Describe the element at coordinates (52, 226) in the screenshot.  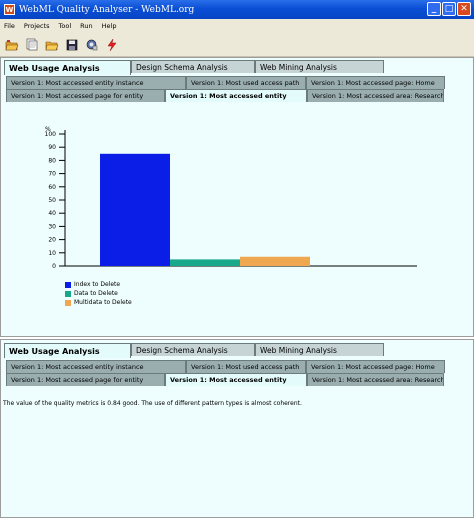
I see `y-tick-label: 30` at that location.